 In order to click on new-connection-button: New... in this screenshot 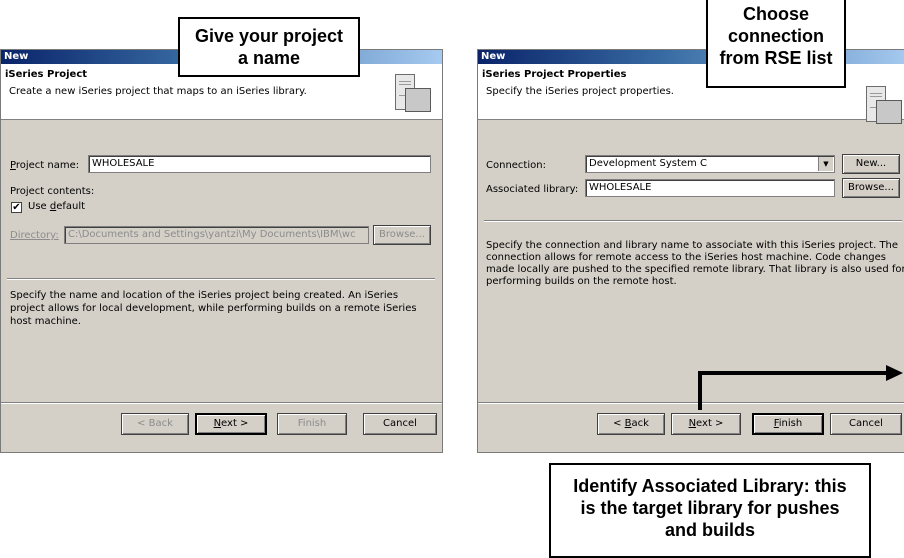, I will do `click(871, 164)`.